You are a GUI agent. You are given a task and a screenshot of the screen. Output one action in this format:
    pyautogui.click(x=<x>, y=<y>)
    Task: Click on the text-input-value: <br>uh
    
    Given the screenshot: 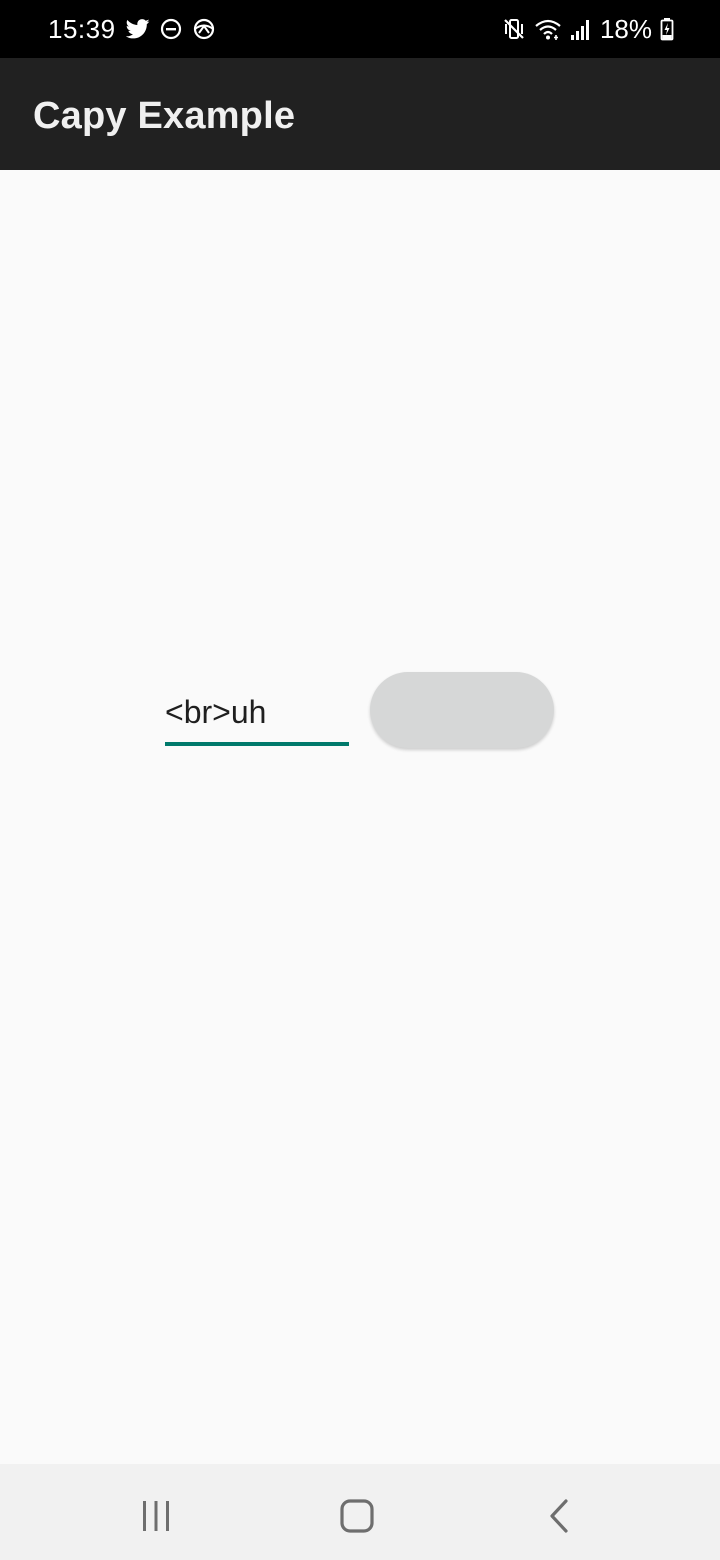 What is the action you would take?
    pyautogui.click(x=215, y=712)
    